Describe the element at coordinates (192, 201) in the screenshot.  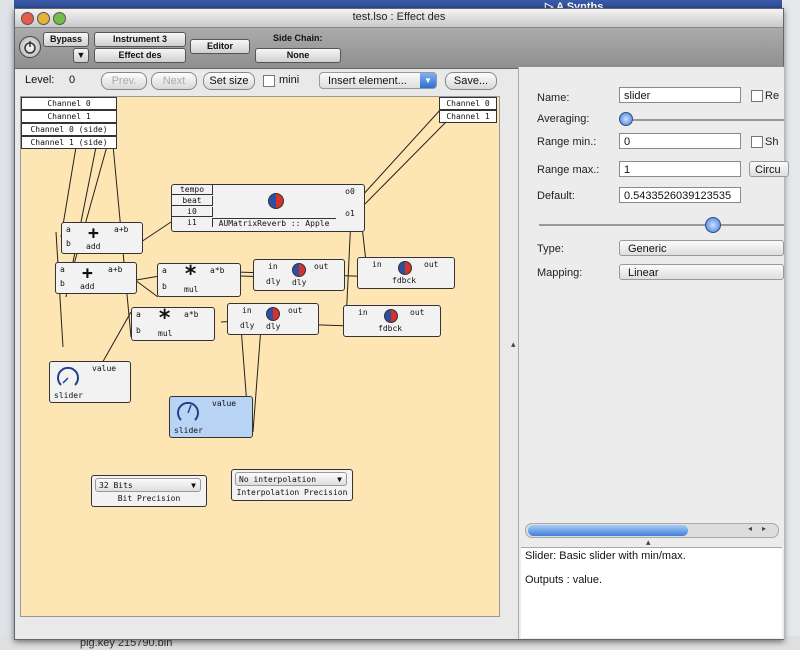
I see `reverb-port-beat: beat` at that location.